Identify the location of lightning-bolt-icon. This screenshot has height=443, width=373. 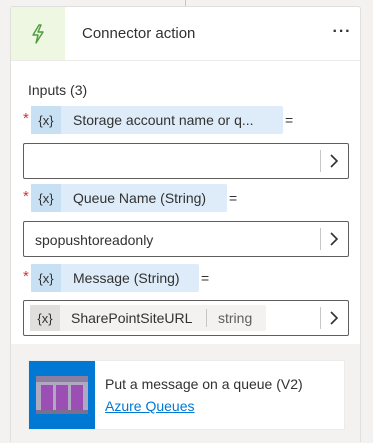
(38, 33).